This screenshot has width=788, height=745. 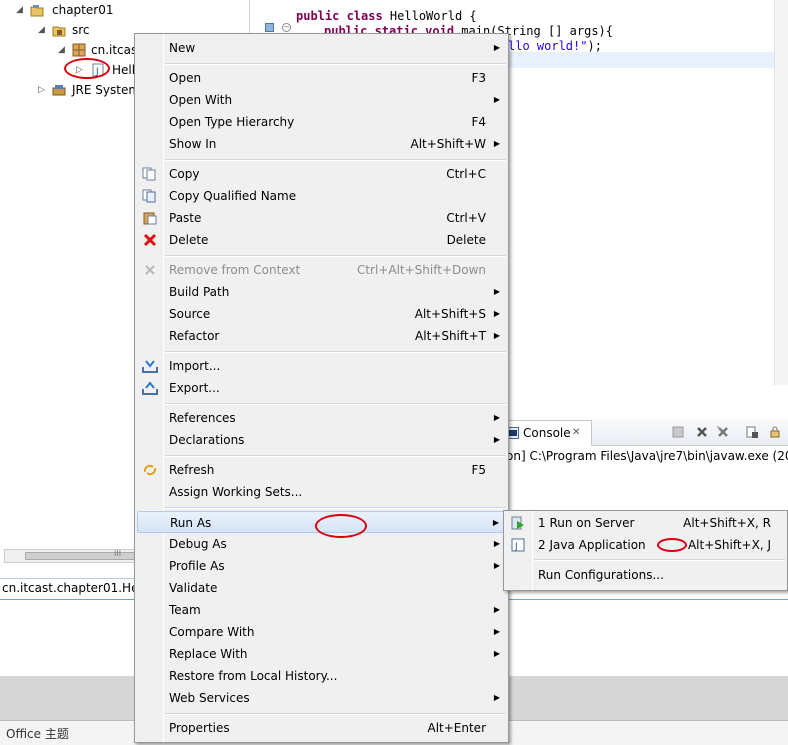 I want to click on close-tab-icon: ✕, so click(x=576, y=433).